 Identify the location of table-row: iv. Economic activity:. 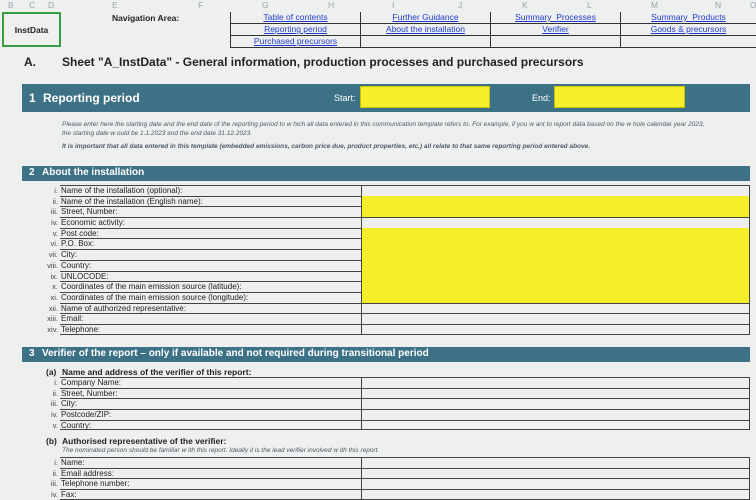
(400, 222).